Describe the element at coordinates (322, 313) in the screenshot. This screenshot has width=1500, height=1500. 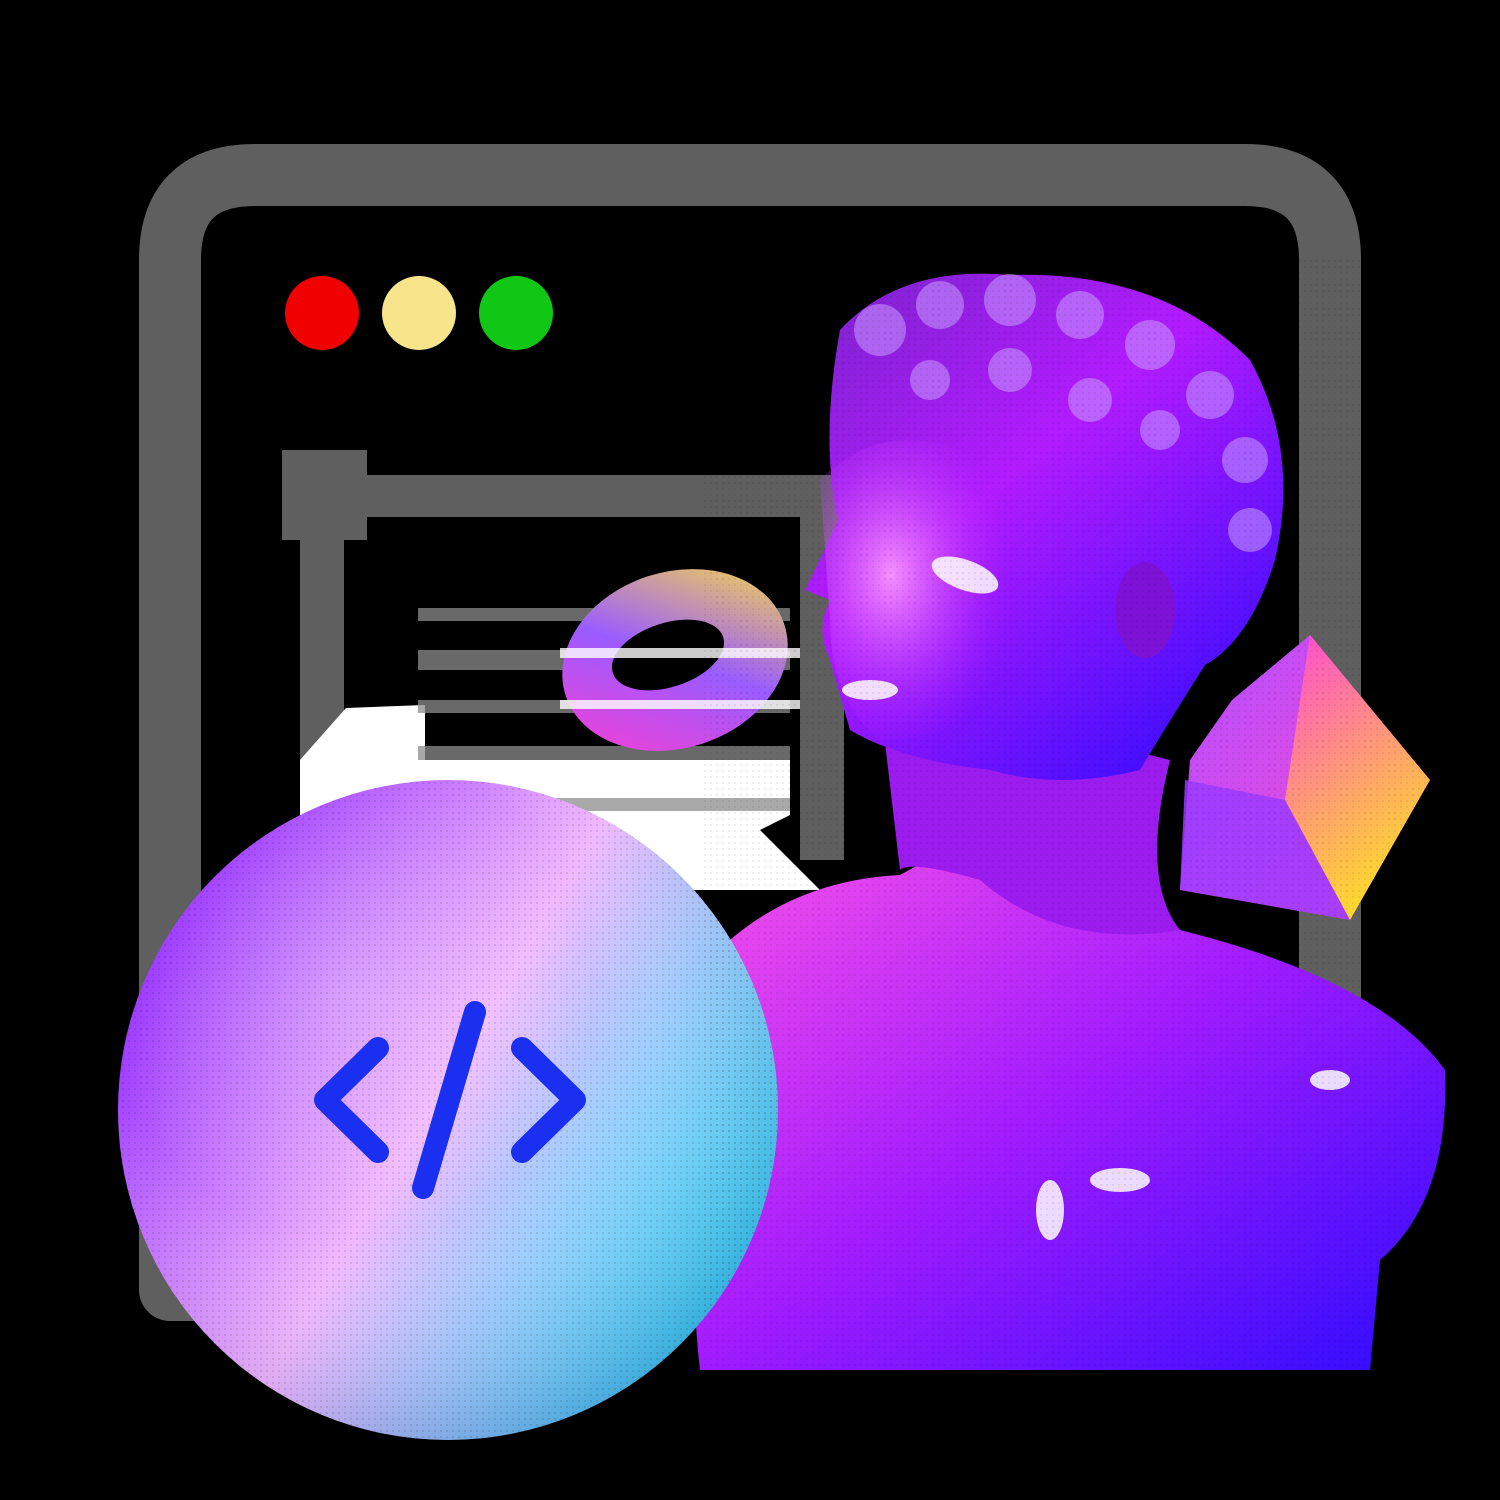
I see `close-dot-icon` at that location.